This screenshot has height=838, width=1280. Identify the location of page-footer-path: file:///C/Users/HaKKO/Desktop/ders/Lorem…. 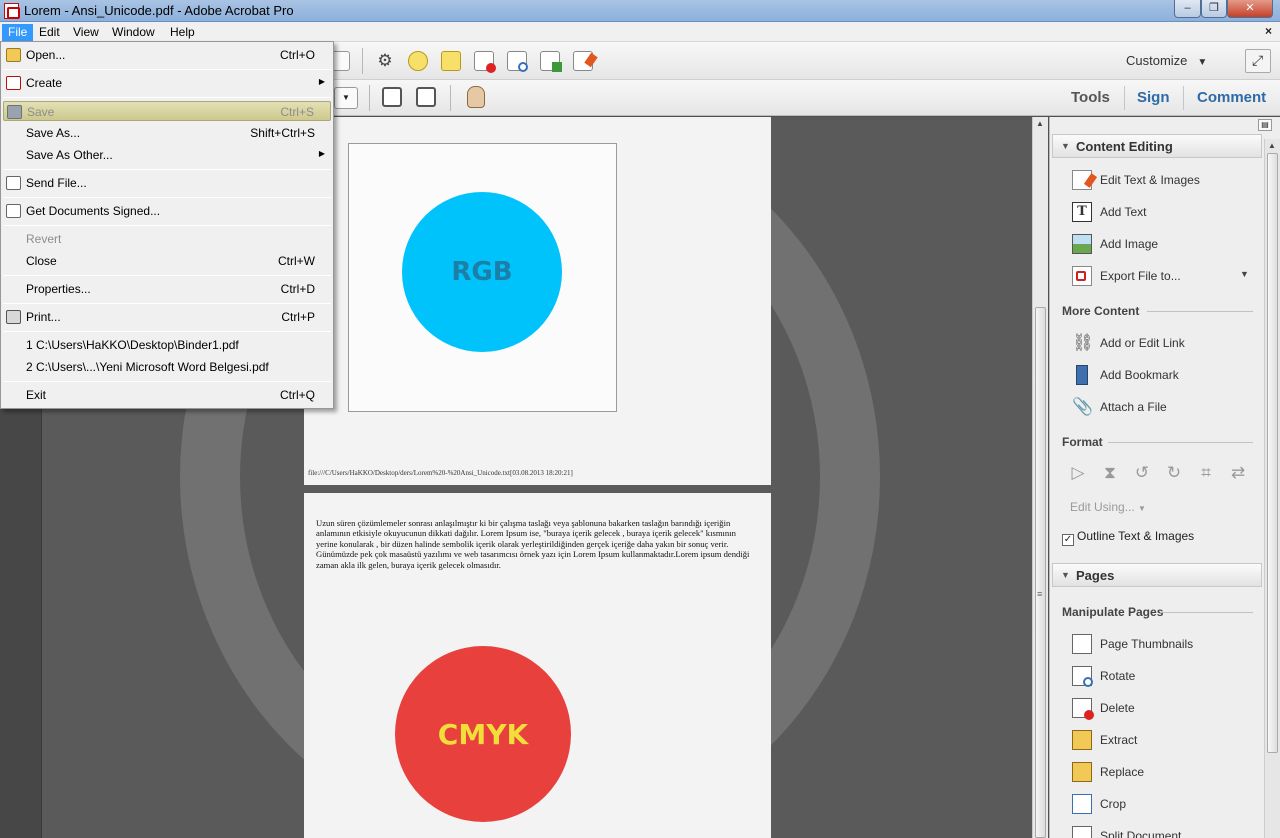
(440, 473).